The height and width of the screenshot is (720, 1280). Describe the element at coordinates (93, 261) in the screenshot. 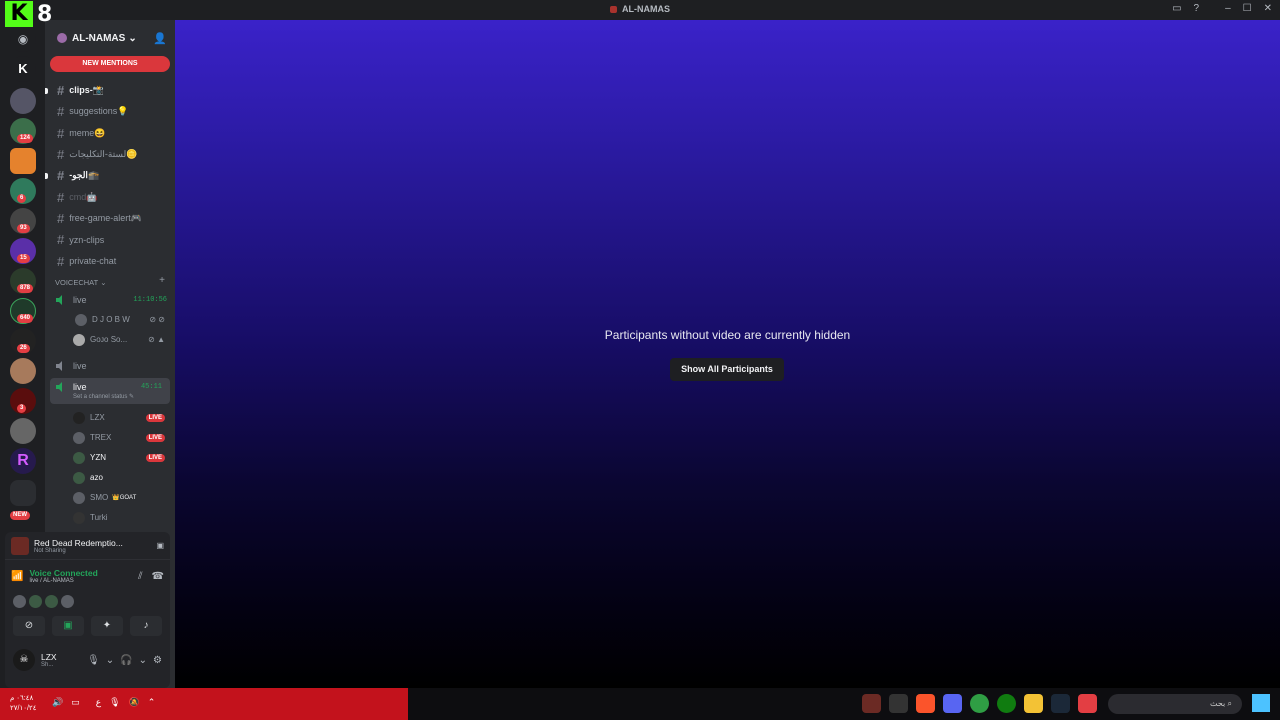

I see `channel-name: private-chat` at that location.